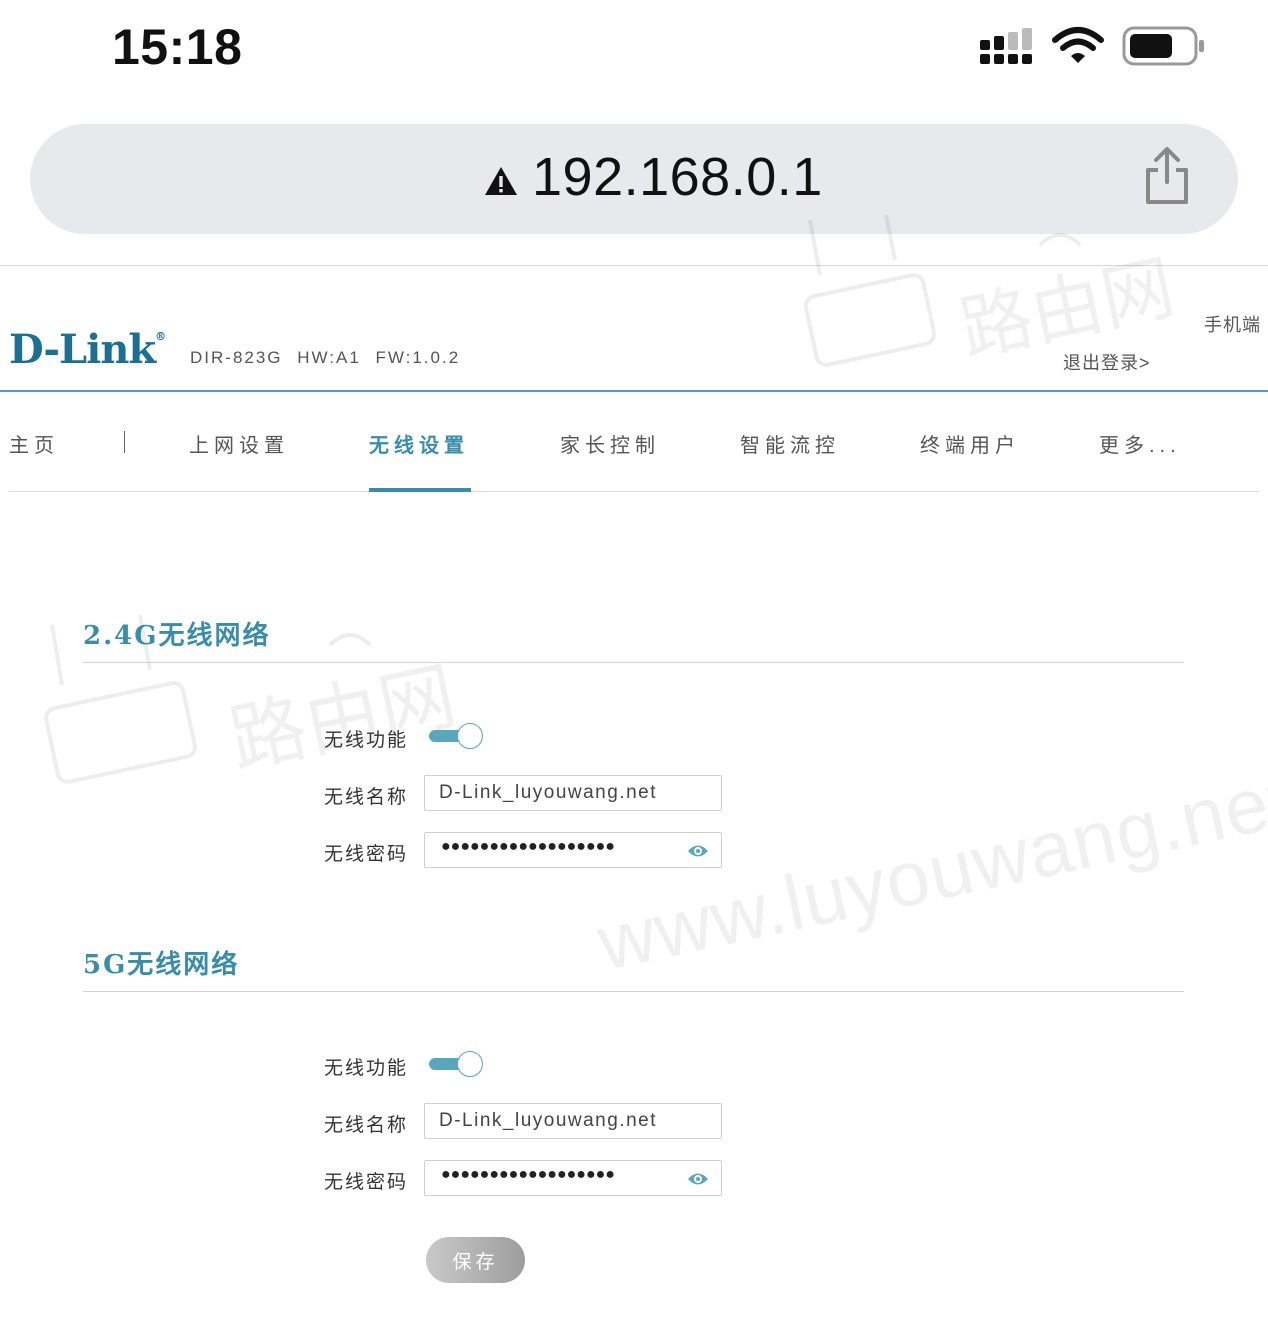 The image size is (1268, 1328). Describe the element at coordinates (475, 1260) in the screenshot. I see `save-button: 保存` at that location.